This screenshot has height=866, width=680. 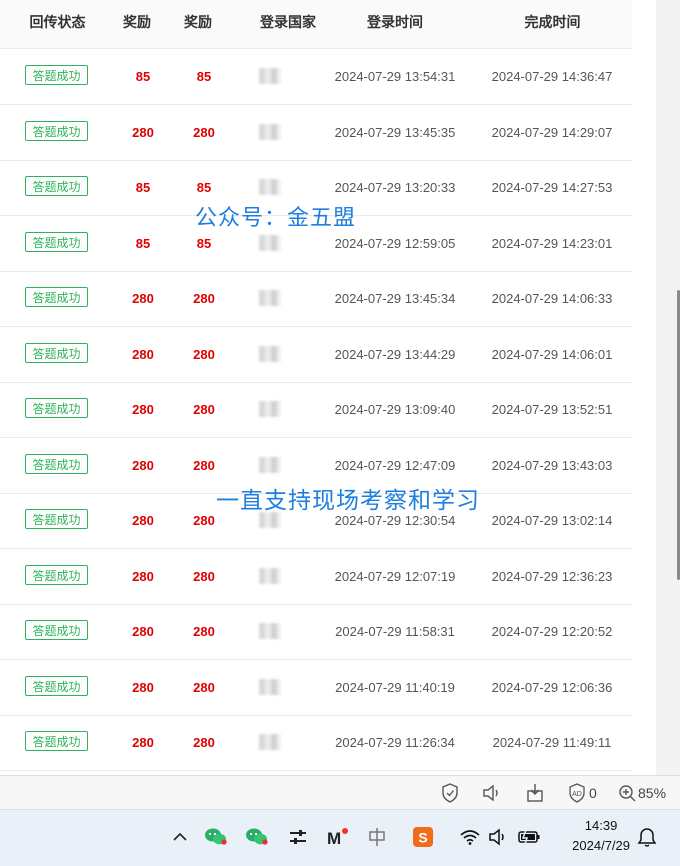 What do you see at coordinates (601, 845) in the screenshot?
I see `clock-date: 2024/7/29` at bounding box center [601, 845].